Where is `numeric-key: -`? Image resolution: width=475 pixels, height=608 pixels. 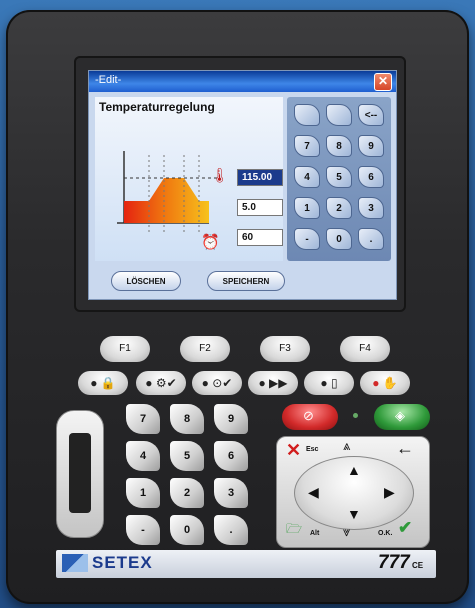 numeric-key: - is located at coordinates (143, 530).